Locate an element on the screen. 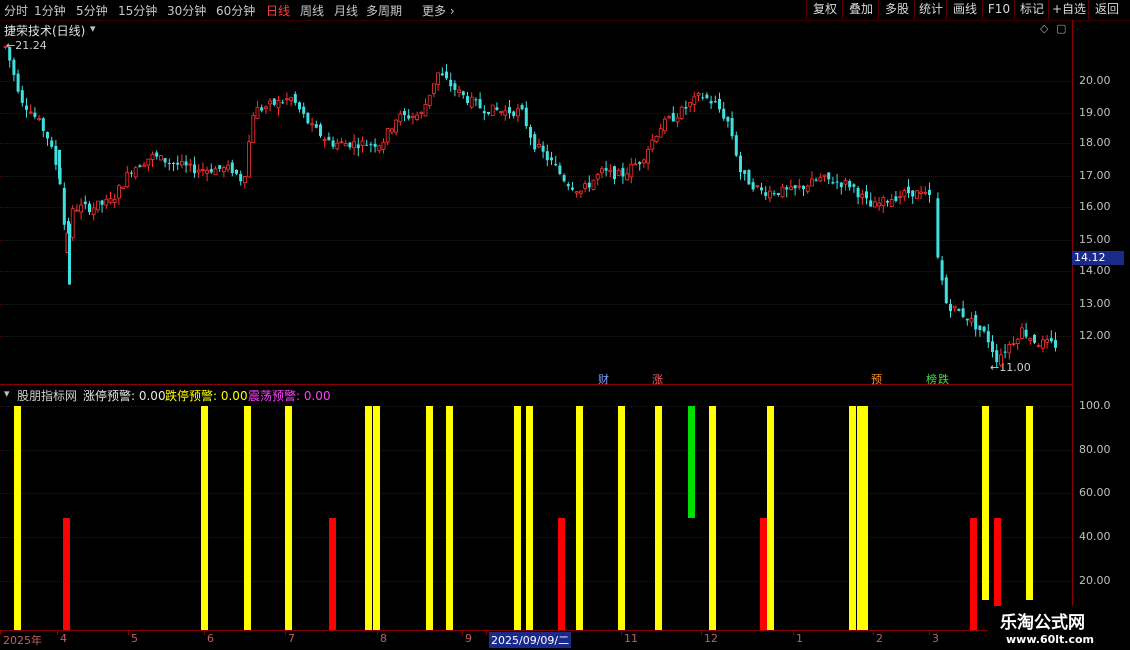 Image resolution: width=1130 pixels, height=650 pixels. period-tab-1min: 1分钟 is located at coordinates (50, 10).